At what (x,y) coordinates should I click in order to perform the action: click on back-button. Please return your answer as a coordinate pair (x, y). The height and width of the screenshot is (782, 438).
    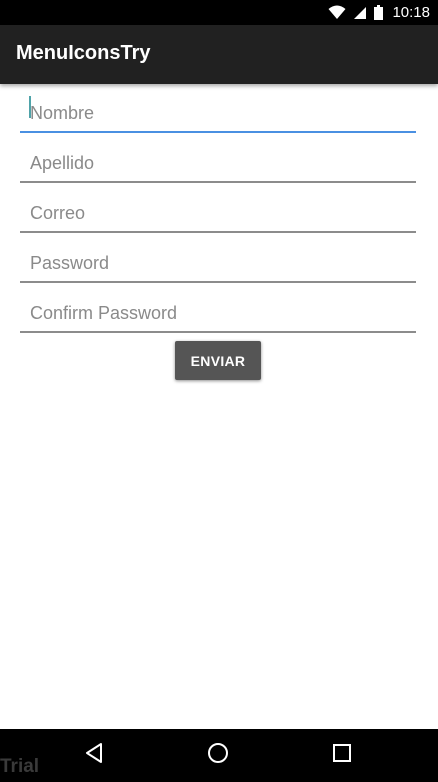
    Looking at the image, I should click on (94, 755).